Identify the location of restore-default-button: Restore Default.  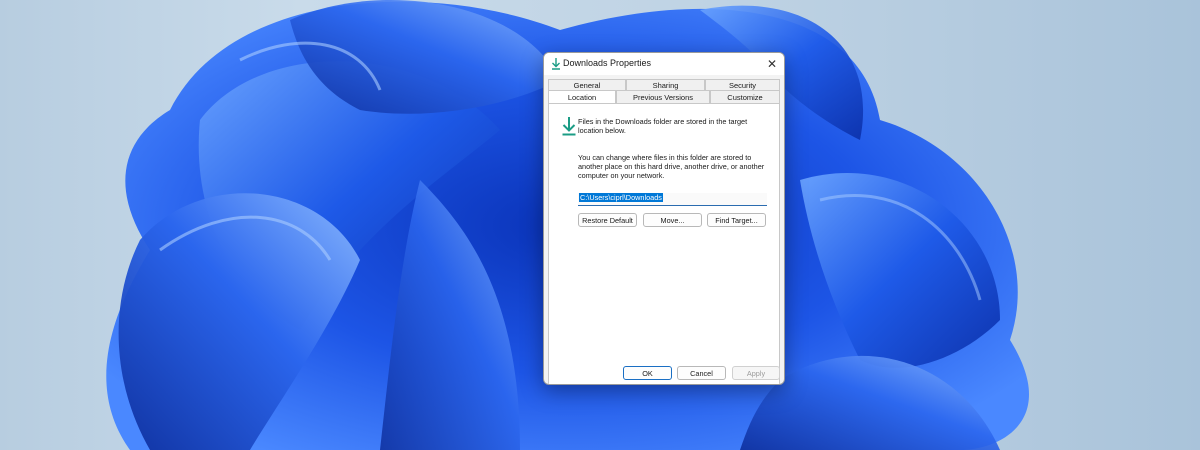
(607, 220).